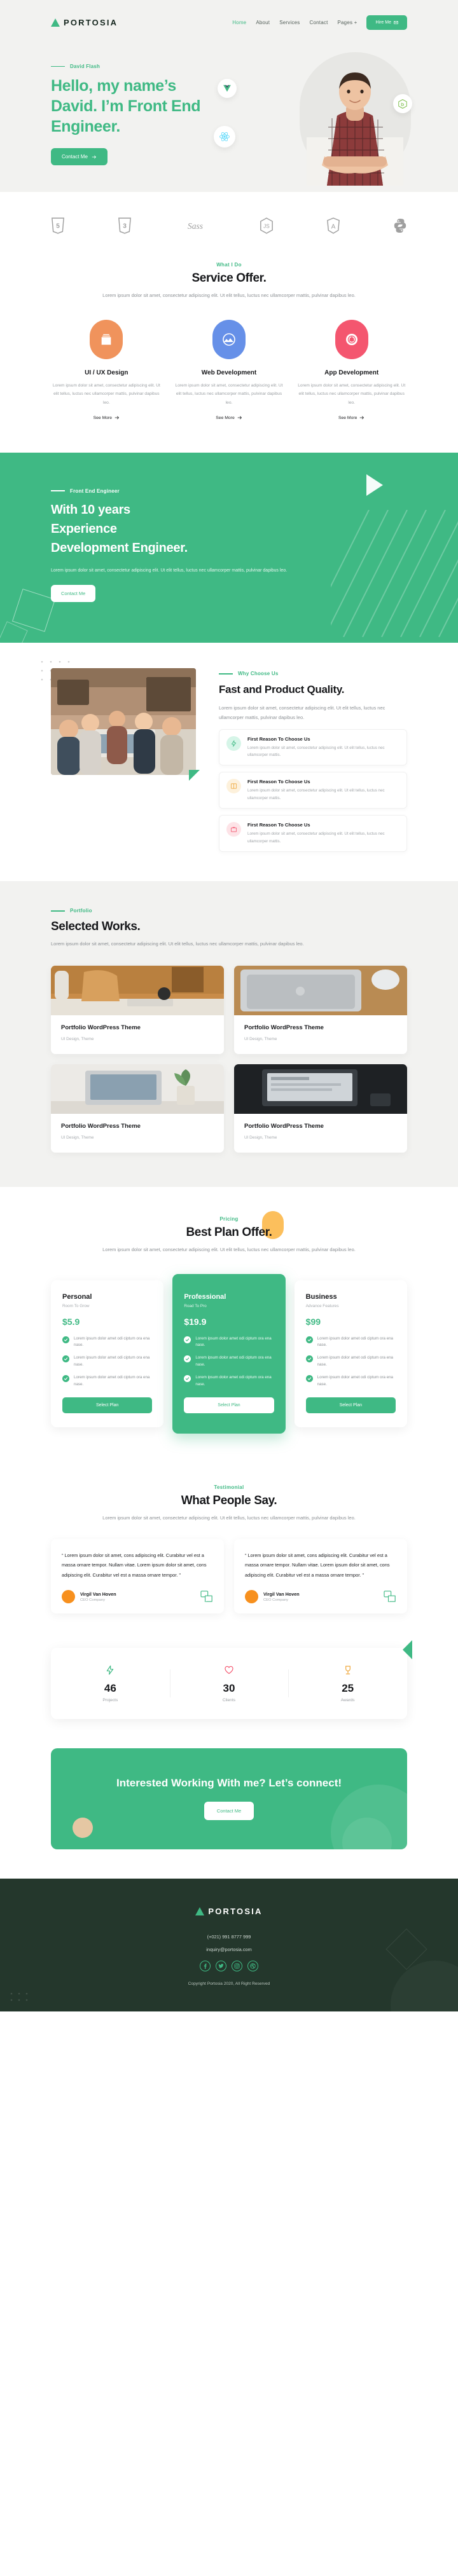  What do you see at coordinates (251, 1596) in the screenshot?
I see `avatar` at bounding box center [251, 1596].